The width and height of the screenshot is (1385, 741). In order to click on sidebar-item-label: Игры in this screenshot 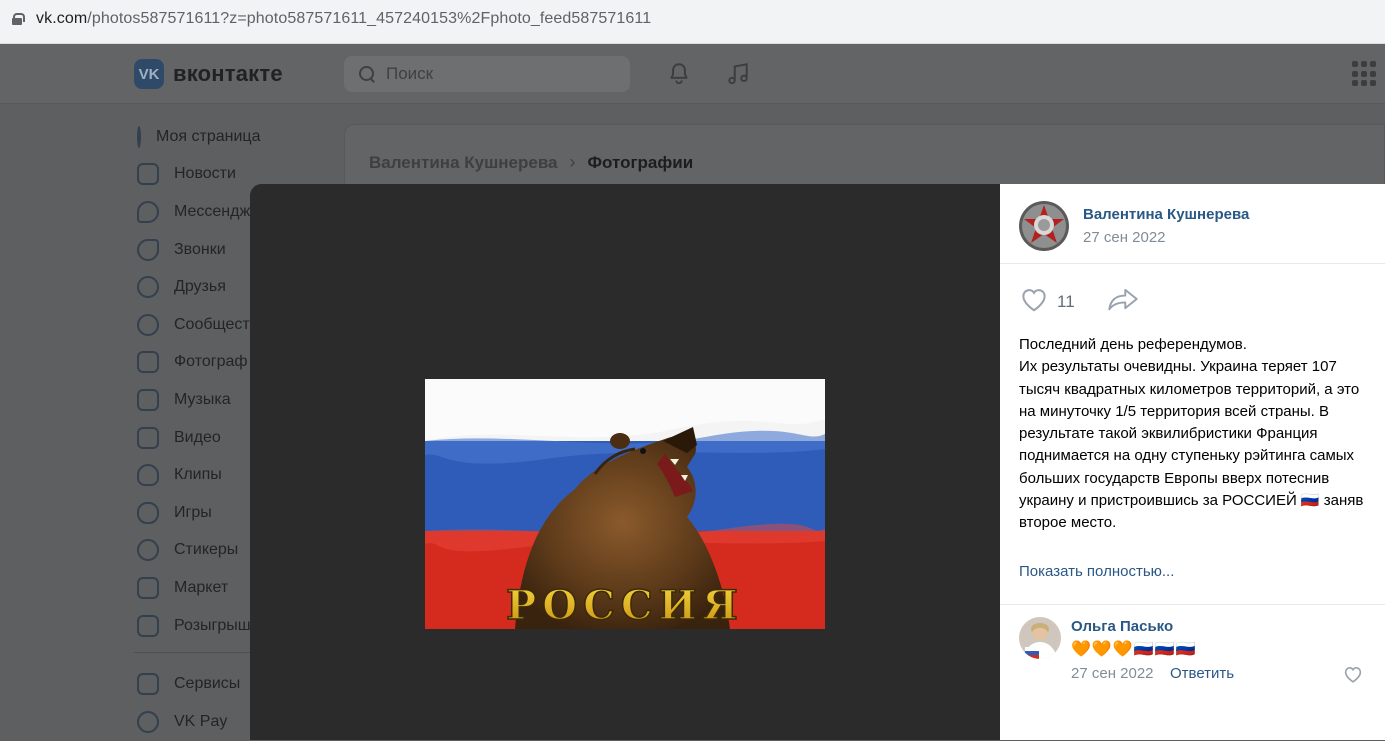, I will do `click(193, 512)`.